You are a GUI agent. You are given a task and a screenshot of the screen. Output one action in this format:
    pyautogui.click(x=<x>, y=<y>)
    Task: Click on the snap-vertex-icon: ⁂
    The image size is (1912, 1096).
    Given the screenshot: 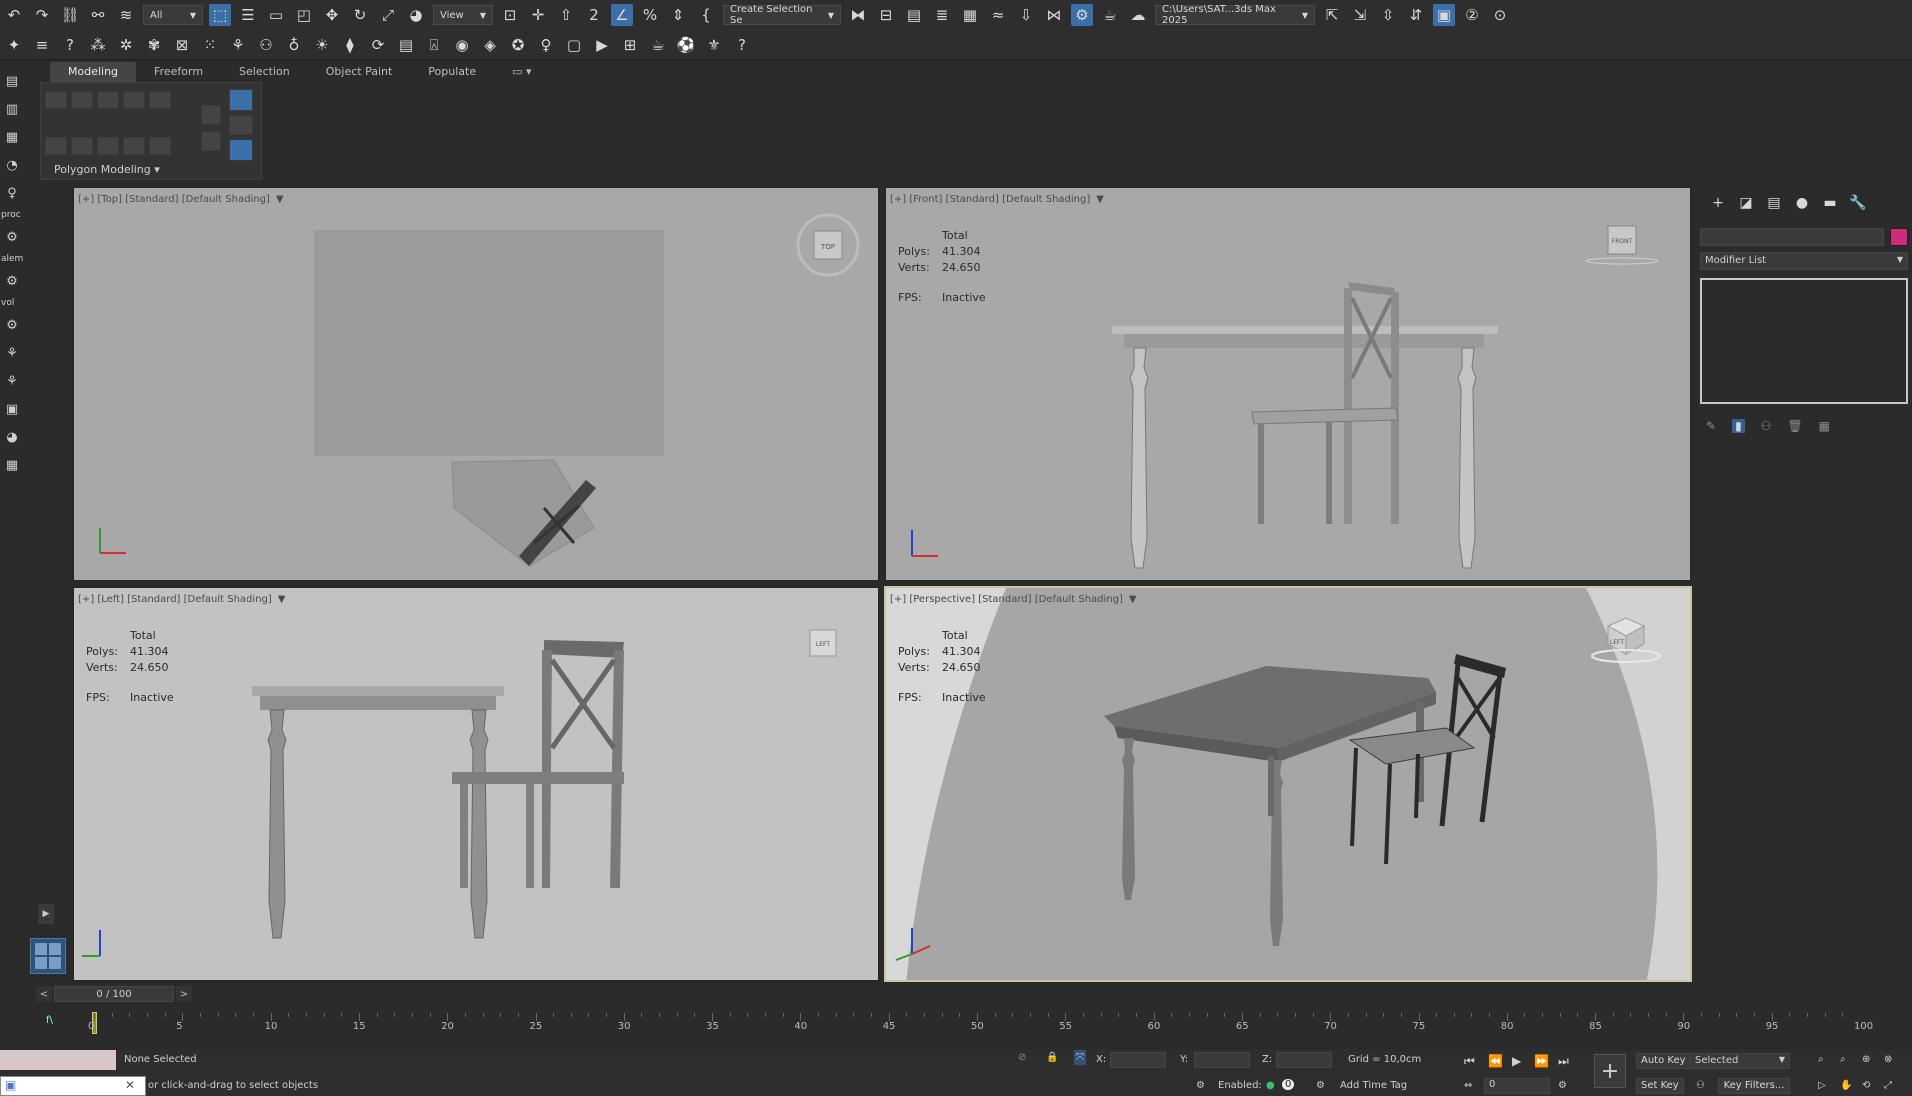 What is the action you would take?
    pyautogui.click(x=98, y=45)
    